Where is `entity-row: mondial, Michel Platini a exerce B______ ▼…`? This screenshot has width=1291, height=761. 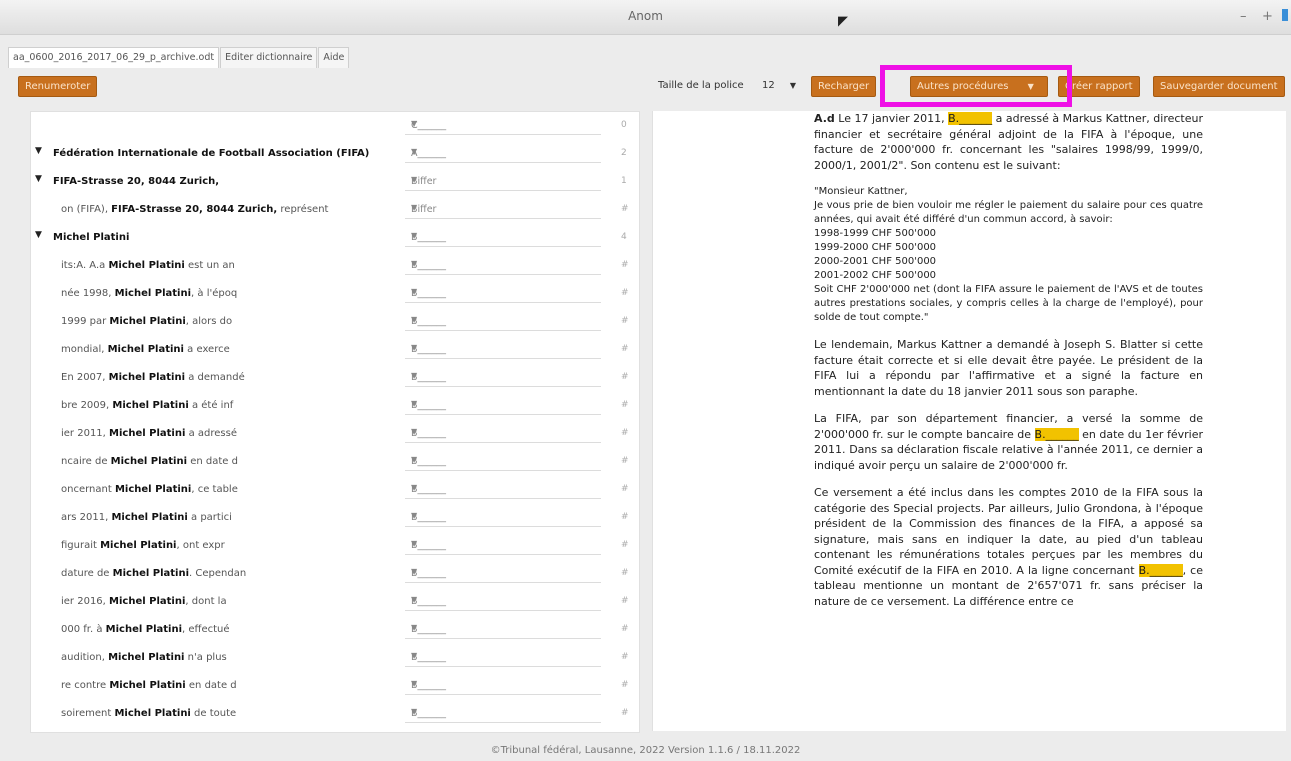
entity-row: mondial, Michel Platini a exerce B______ ▼… is located at coordinates (335, 350).